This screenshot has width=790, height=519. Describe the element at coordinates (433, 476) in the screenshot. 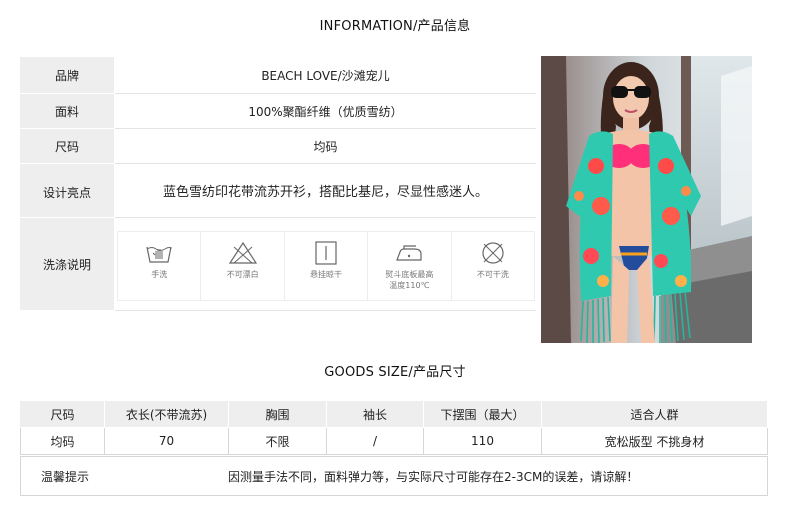

I see `tip-text: 因测量手法不同，面料弹力等，与实际尺寸可能存在2-3CM的误差，请谅解！` at that location.